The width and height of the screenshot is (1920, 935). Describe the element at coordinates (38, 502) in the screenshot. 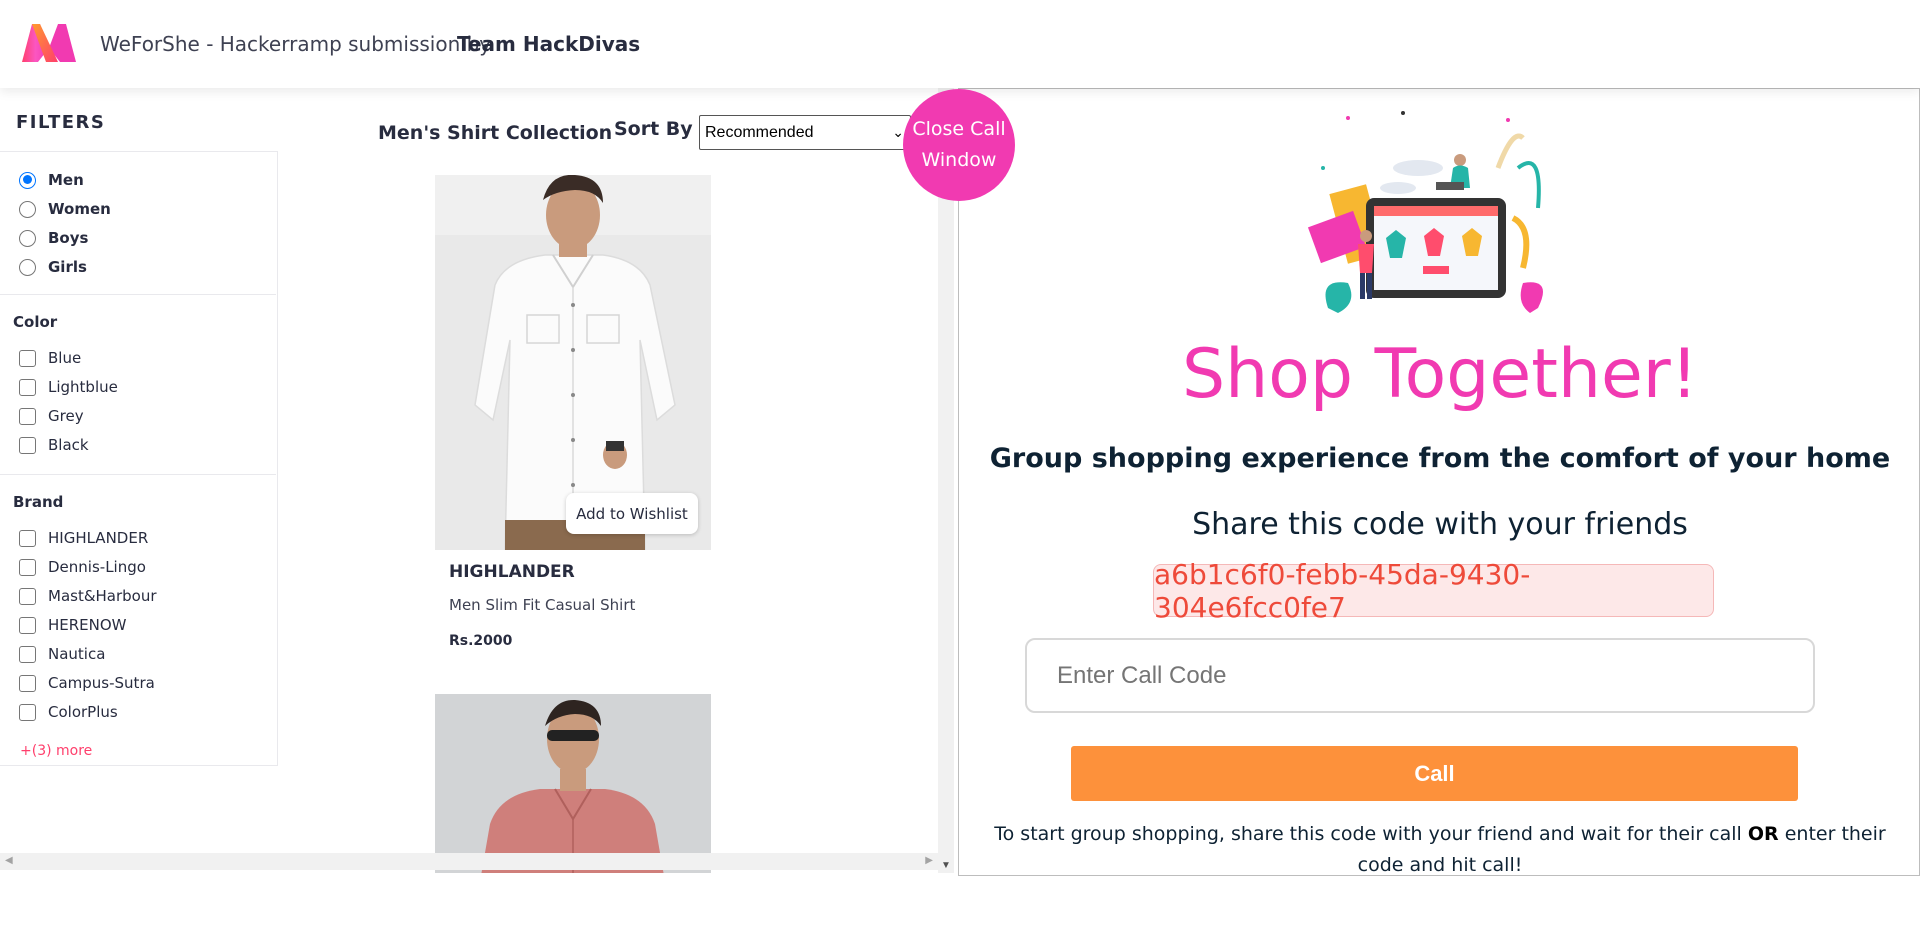

I see `brand-filter-title: Brand` at that location.